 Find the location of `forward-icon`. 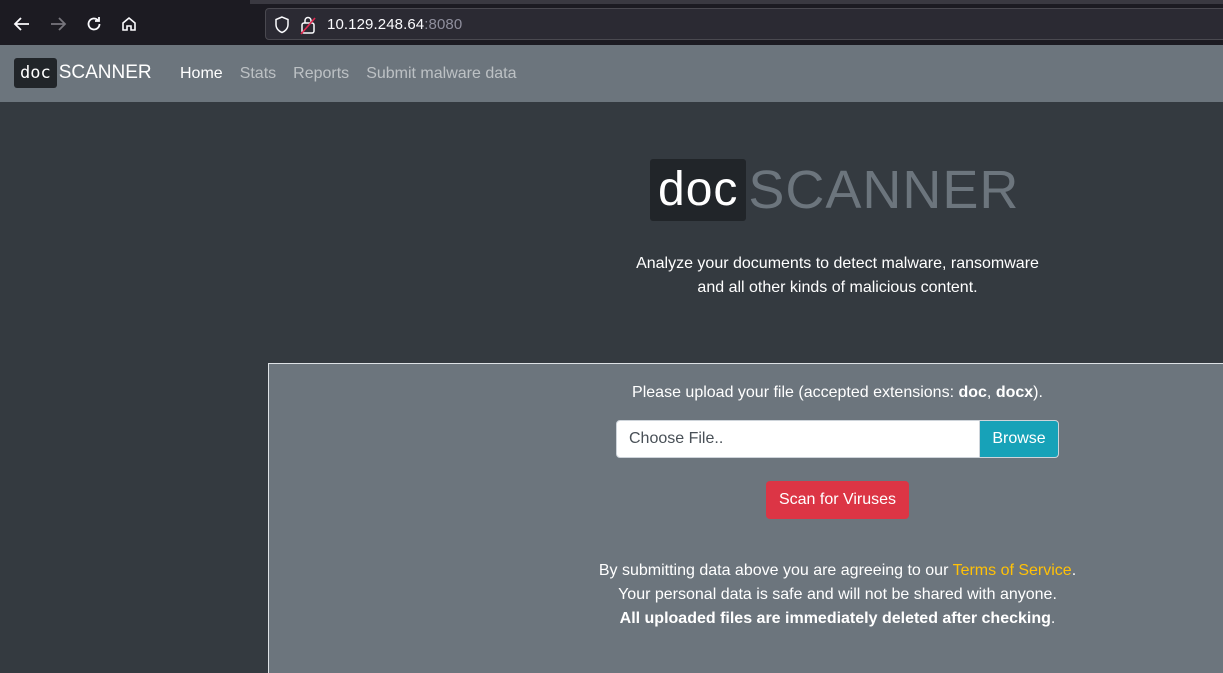

forward-icon is located at coordinates (58, 24).